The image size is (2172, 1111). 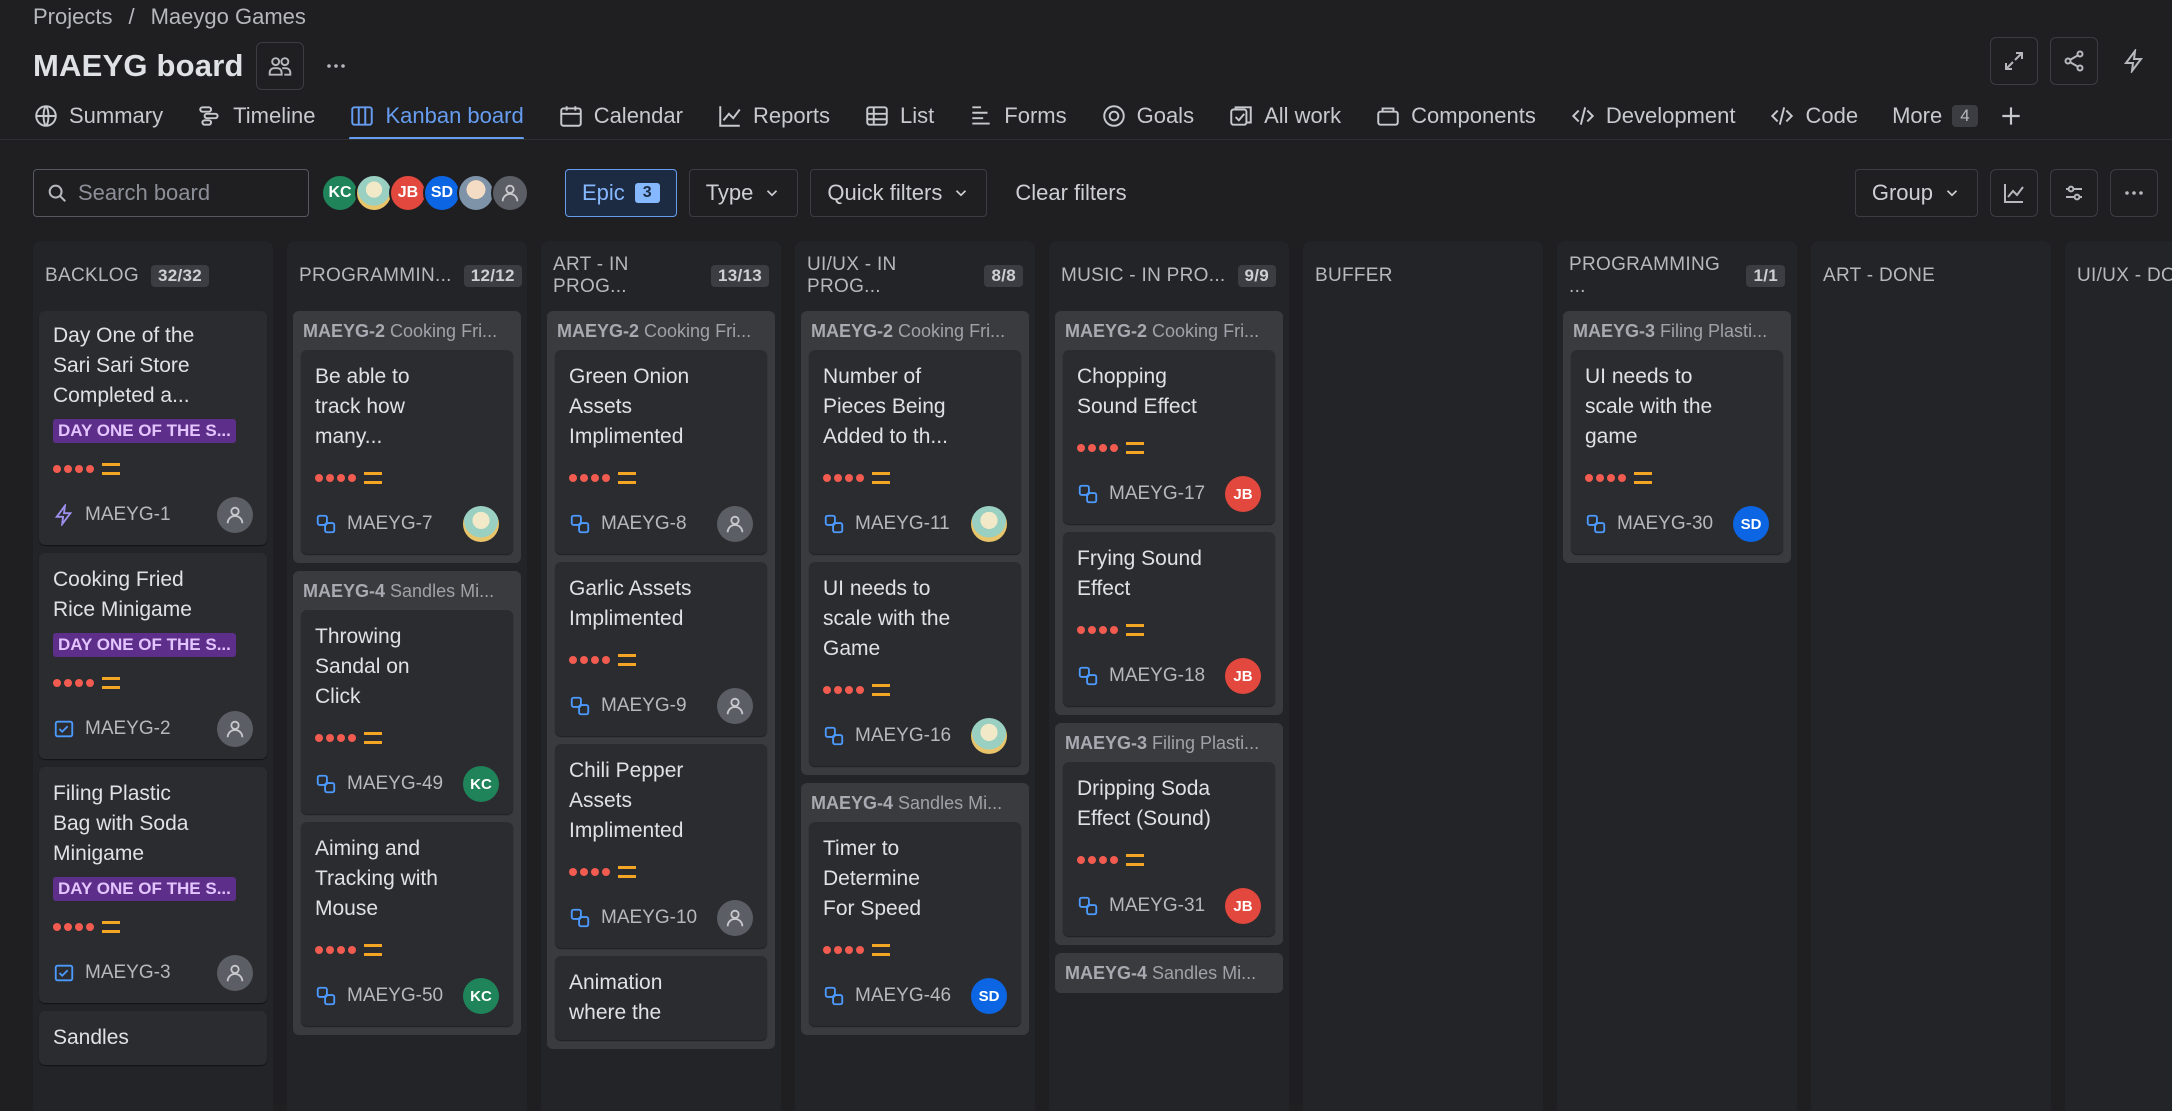 What do you see at coordinates (899, 193) in the screenshot?
I see `quick-filters-button: Quick filters` at bounding box center [899, 193].